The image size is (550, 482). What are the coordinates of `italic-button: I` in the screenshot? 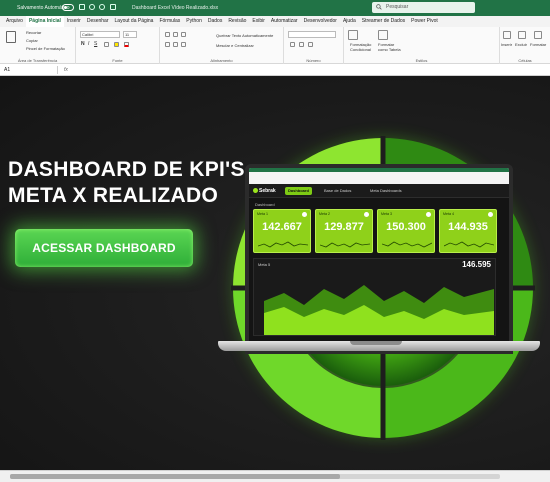 It's located at (88, 44).